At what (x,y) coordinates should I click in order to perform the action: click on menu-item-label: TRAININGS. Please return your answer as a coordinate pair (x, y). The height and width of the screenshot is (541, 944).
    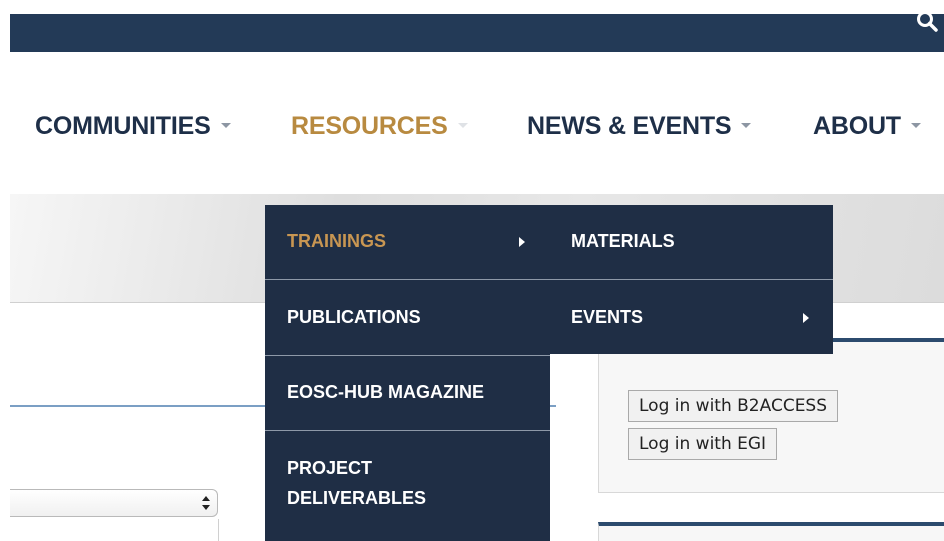
    Looking at the image, I should click on (336, 241).